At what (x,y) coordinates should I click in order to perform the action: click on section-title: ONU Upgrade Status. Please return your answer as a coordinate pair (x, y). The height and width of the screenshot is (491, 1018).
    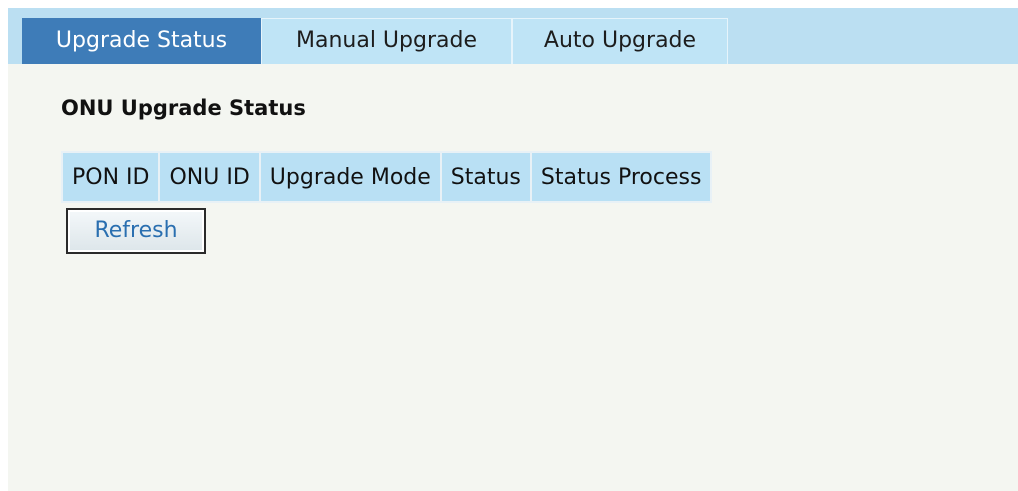
    Looking at the image, I should click on (183, 108).